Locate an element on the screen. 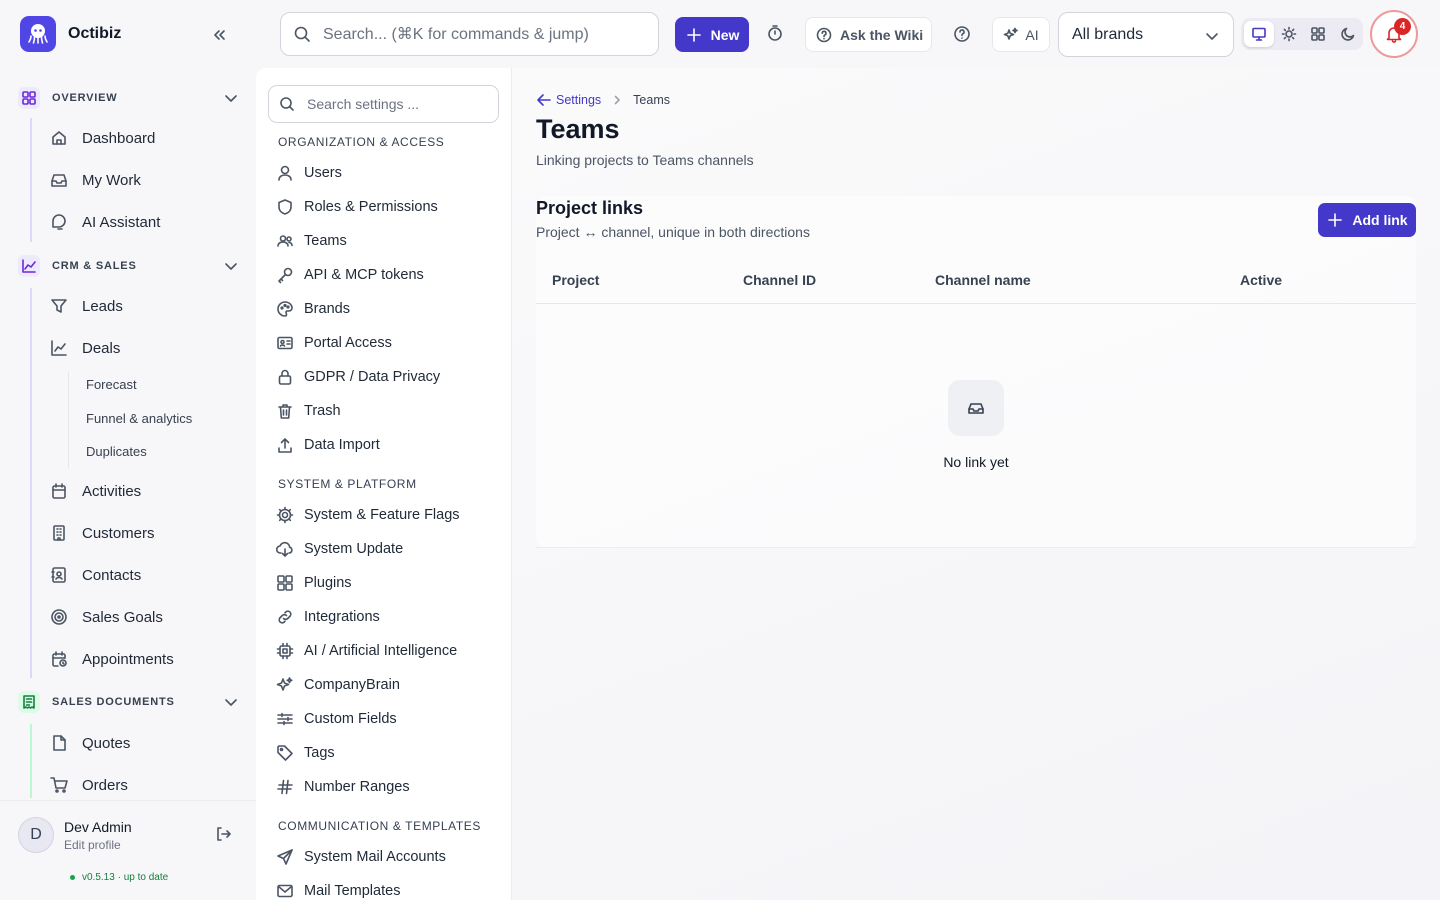 The height and width of the screenshot is (900, 1440). column-channel-name: Channel name is located at coordinates (983, 280).